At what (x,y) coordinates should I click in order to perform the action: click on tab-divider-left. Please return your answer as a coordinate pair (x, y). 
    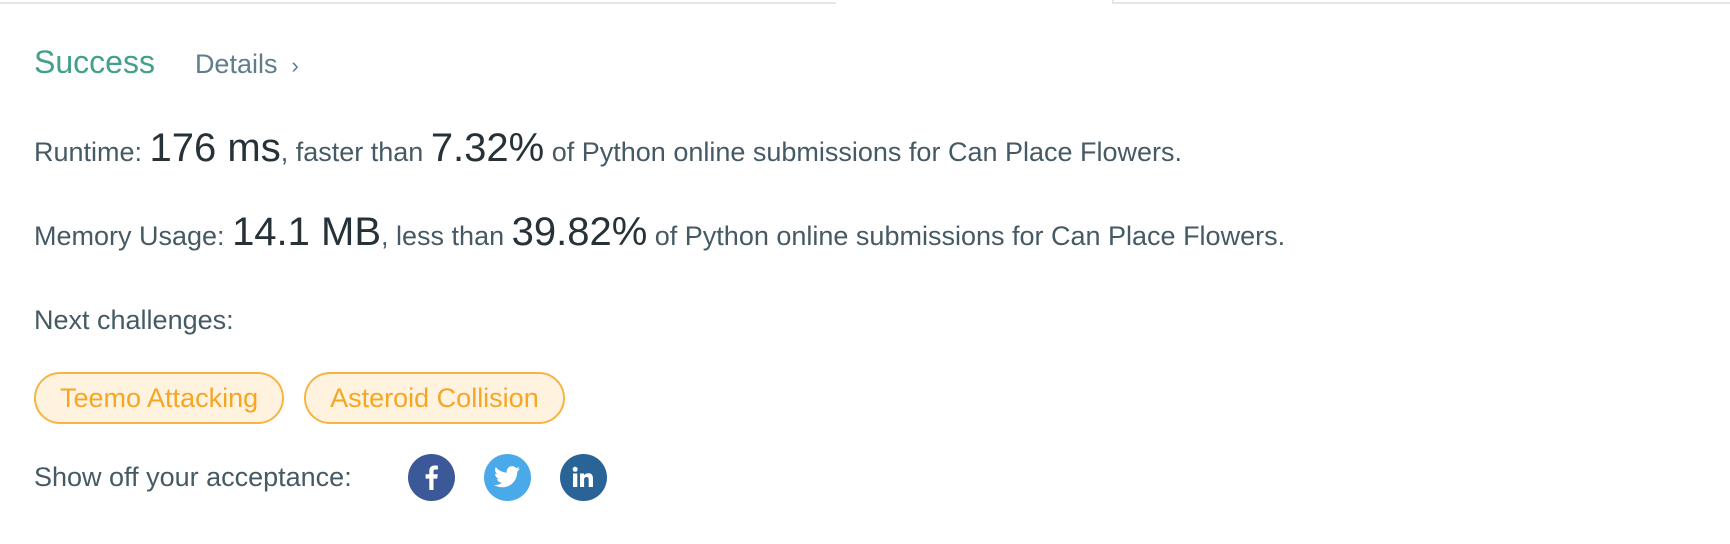
    Looking at the image, I should click on (418, 2).